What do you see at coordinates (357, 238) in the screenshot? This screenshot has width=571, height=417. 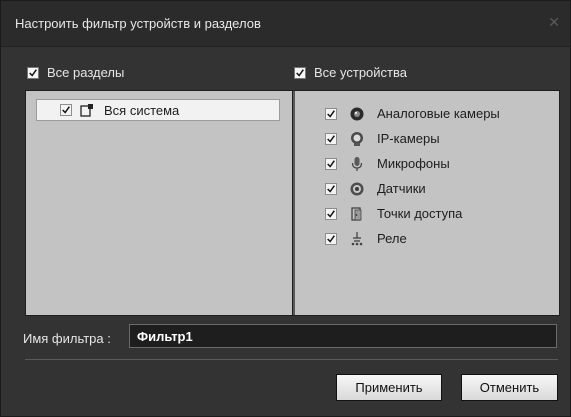 I see `relay-icon` at bounding box center [357, 238].